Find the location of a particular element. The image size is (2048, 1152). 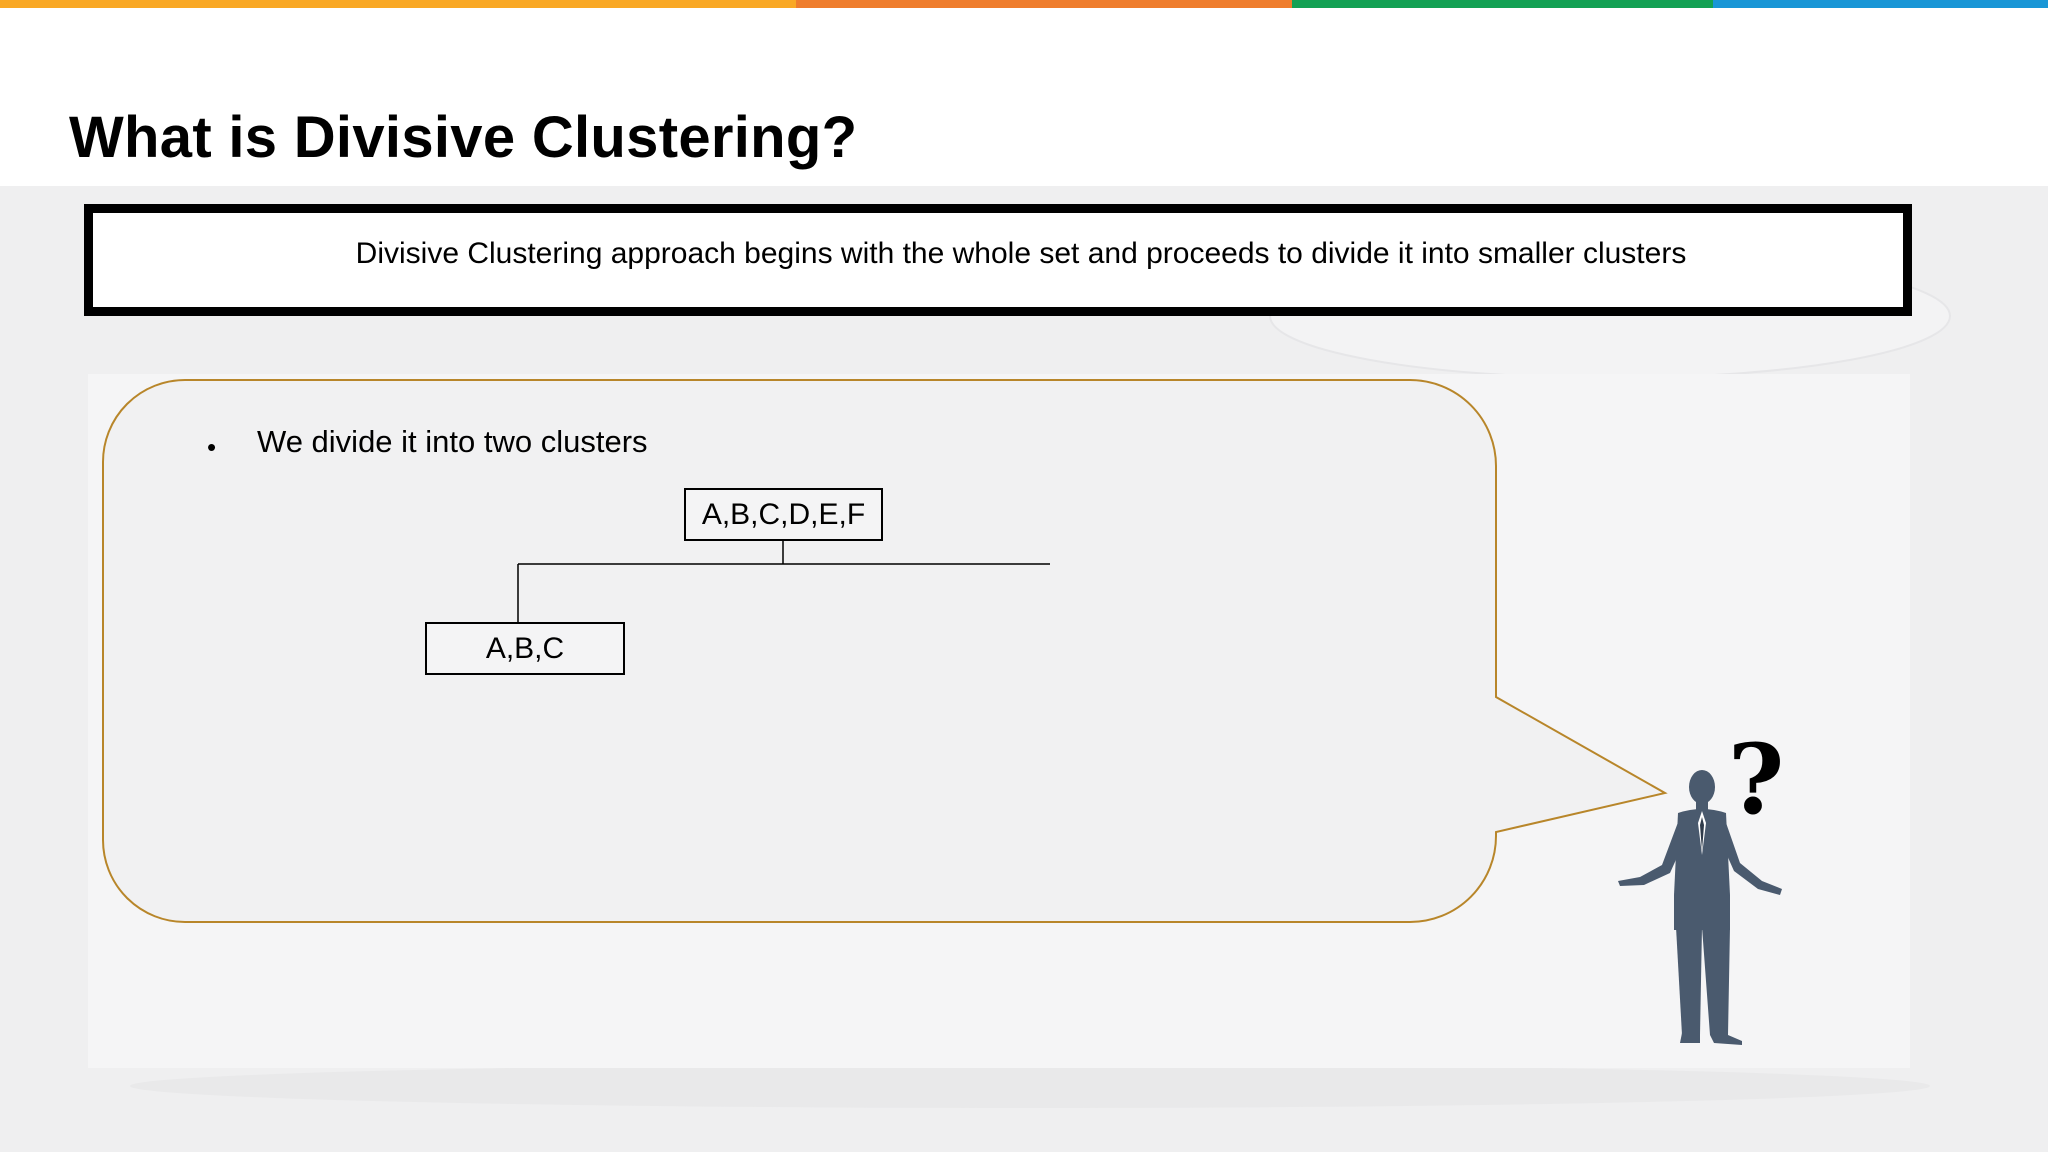

tree-node-root-label: A,B,C,D,E,F is located at coordinates (783, 514).